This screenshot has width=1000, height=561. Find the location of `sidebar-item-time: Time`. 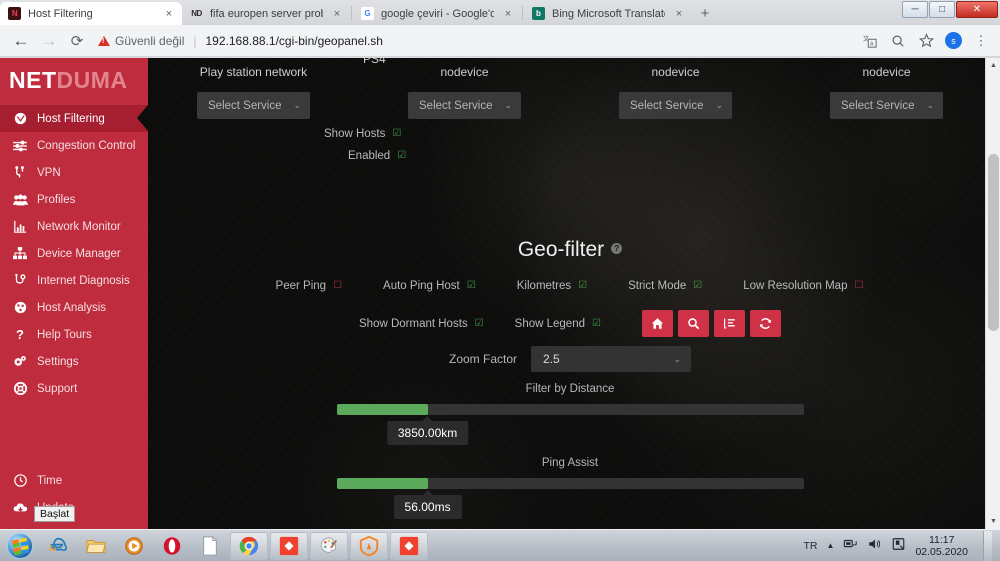

sidebar-item-time: Time is located at coordinates (74, 480).